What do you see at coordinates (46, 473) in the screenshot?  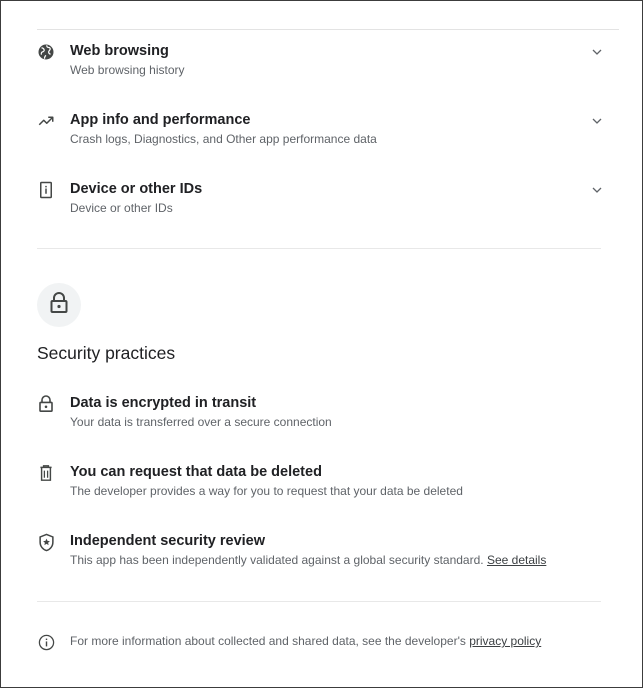 I see `trash-icon` at bounding box center [46, 473].